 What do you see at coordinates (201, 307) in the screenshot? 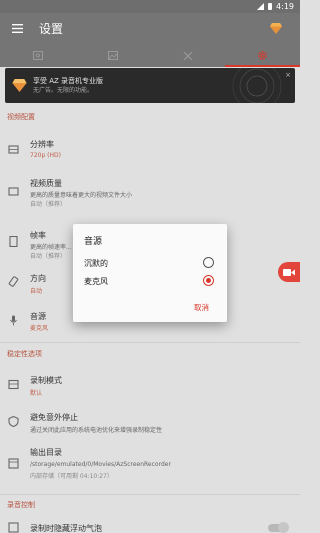
I see `cancel-button: 取消` at bounding box center [201, 307].